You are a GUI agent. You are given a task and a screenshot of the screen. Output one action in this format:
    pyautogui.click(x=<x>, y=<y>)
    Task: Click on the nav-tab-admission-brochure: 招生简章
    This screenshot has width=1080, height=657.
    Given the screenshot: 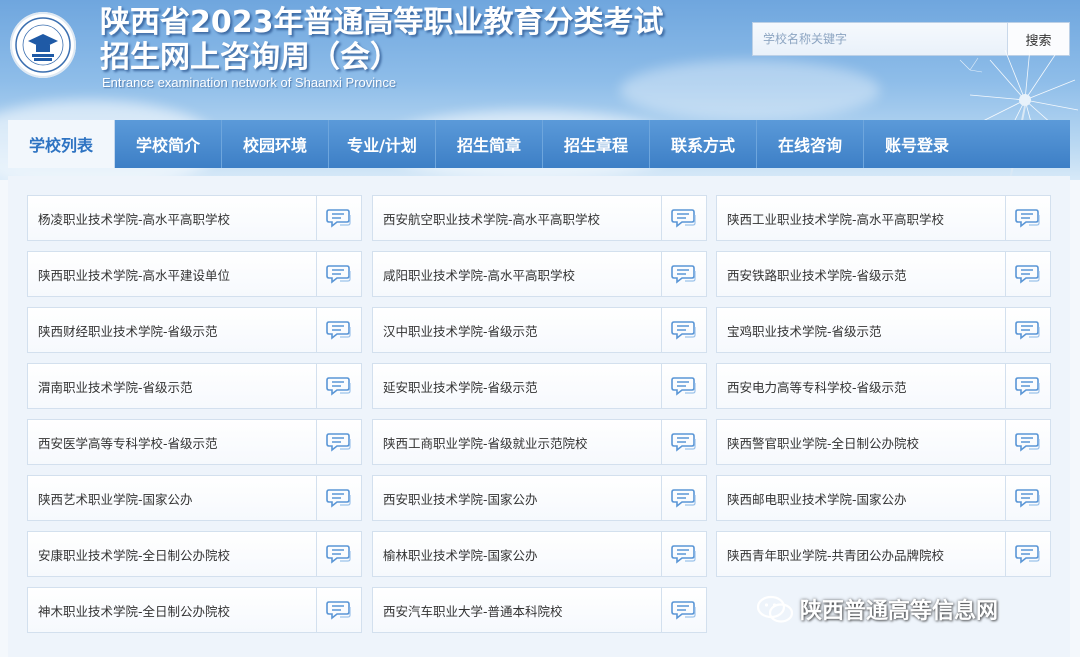 What is the action you would take?
    pyautogui.click(x=489, y=144)
    